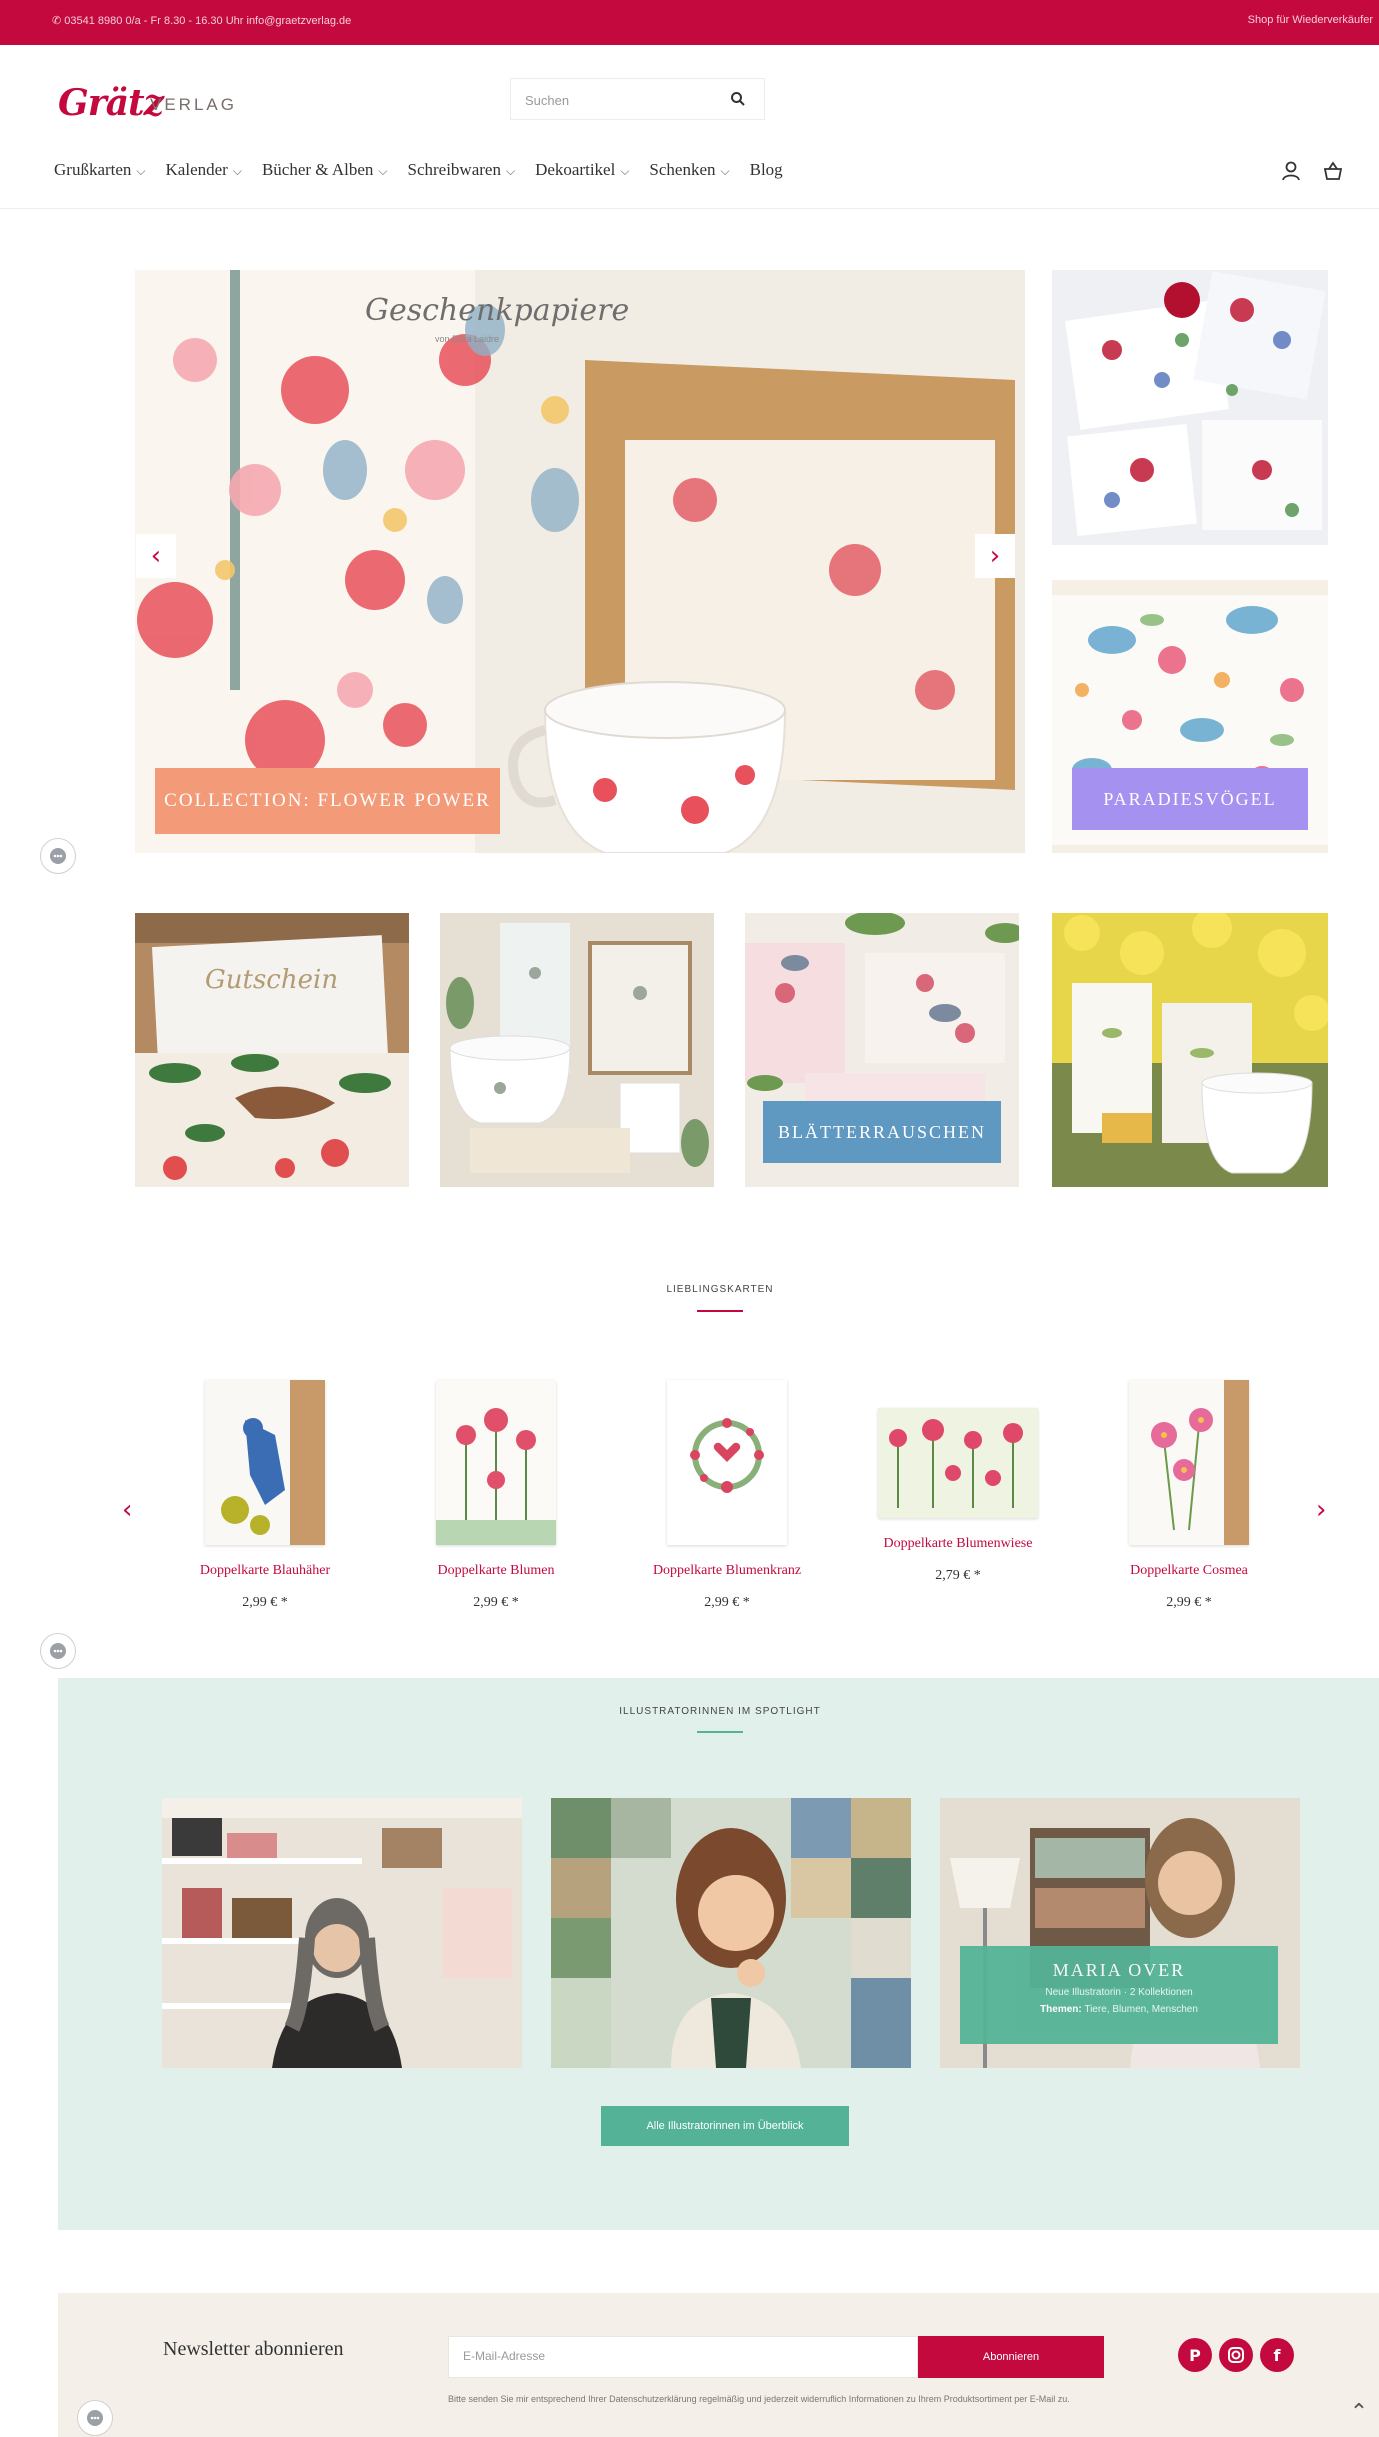 The width and height of the screenshot is (1379, 2437). I want to click on product-card: Doppelkarte Blumen 2,99 € *, so click(496, 1495).